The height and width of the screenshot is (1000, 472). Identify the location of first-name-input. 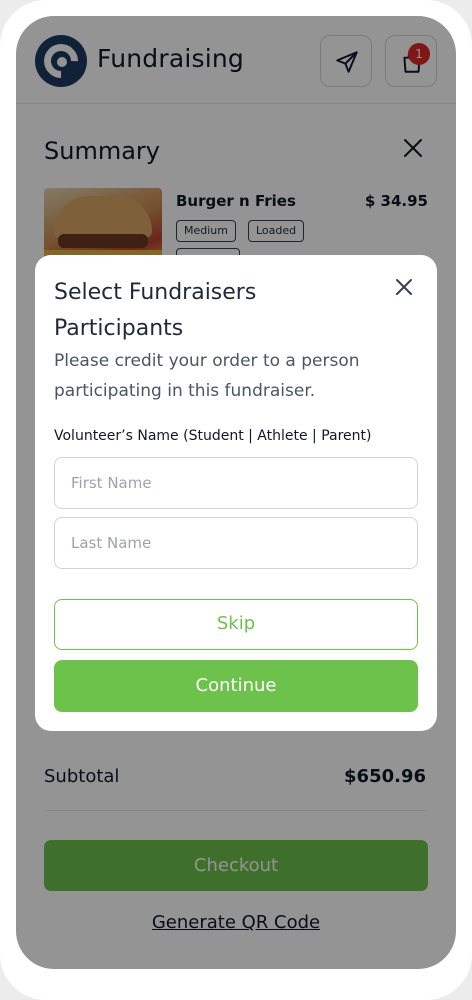
(236, 483).